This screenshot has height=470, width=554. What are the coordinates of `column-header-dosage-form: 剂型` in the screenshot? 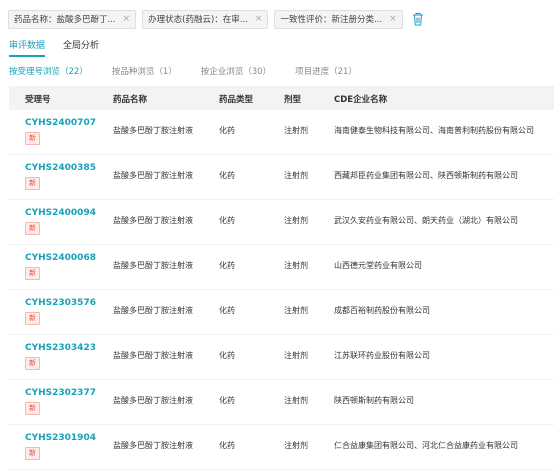 It's located at (293, 100).